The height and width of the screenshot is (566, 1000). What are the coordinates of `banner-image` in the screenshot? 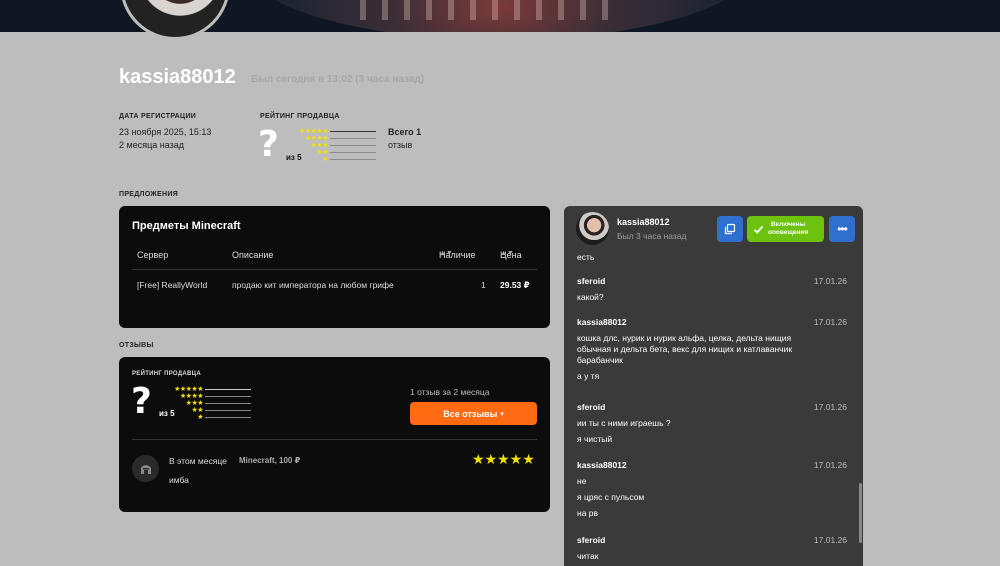 It's located at (500, 16).